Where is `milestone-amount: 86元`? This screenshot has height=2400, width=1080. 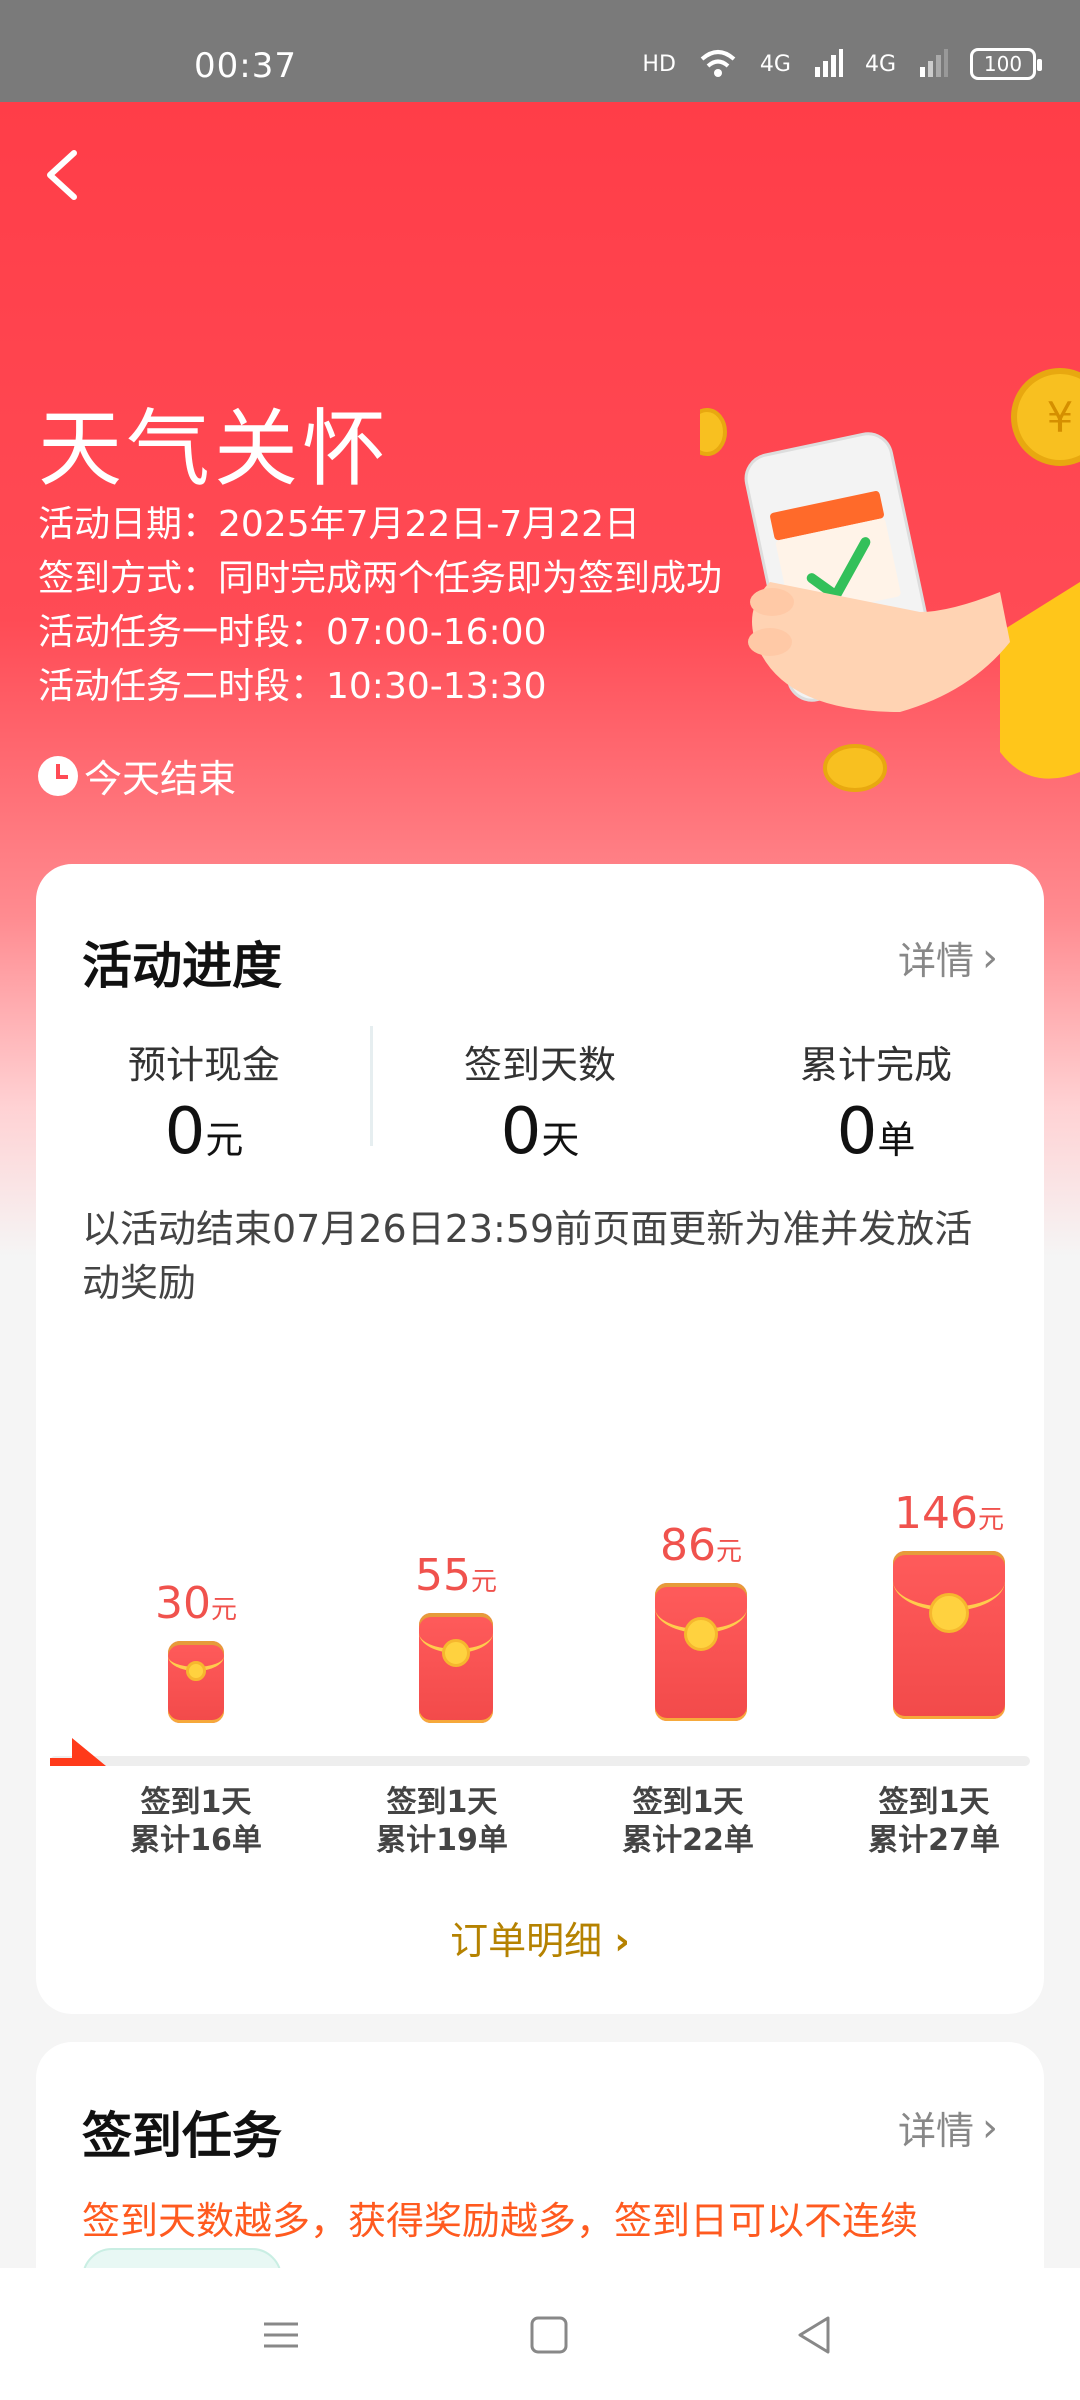
milestone-amount: 86元 is located at coordinates (701, 1545).